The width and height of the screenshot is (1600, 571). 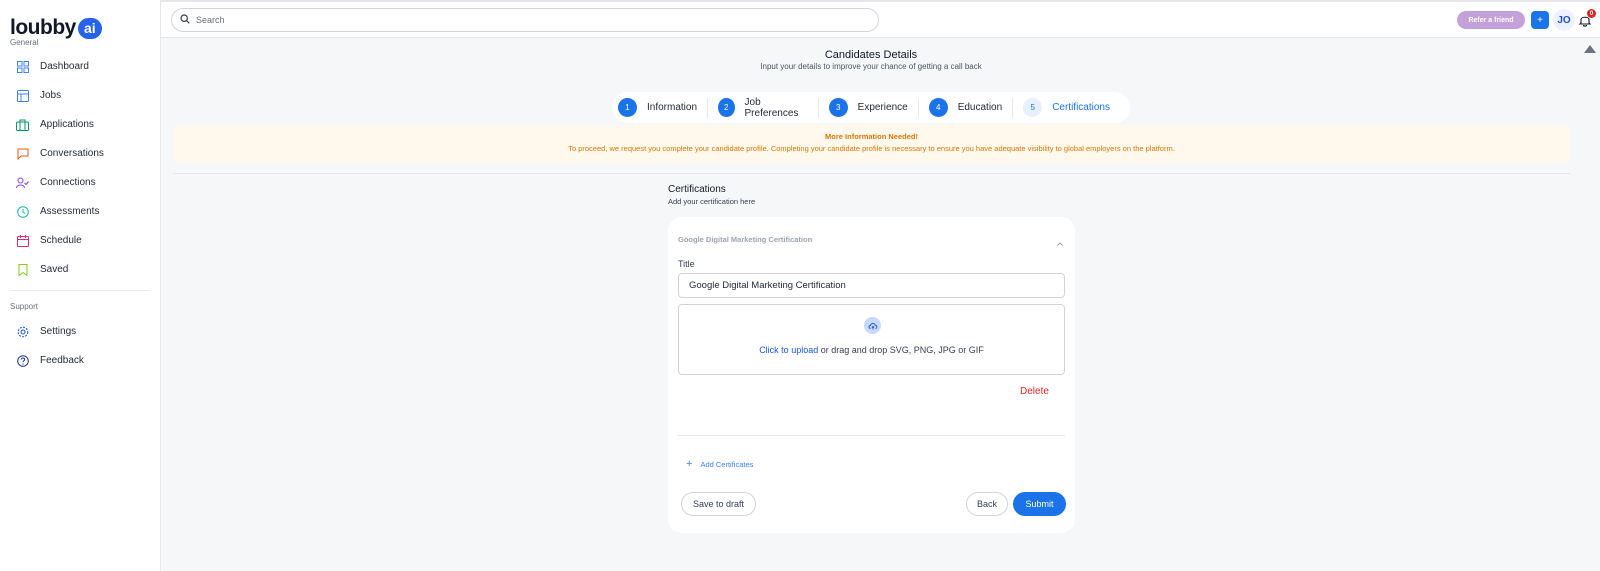 I want to click on sidebar-item-feedback: Feedback, so click(x=50, y=360).